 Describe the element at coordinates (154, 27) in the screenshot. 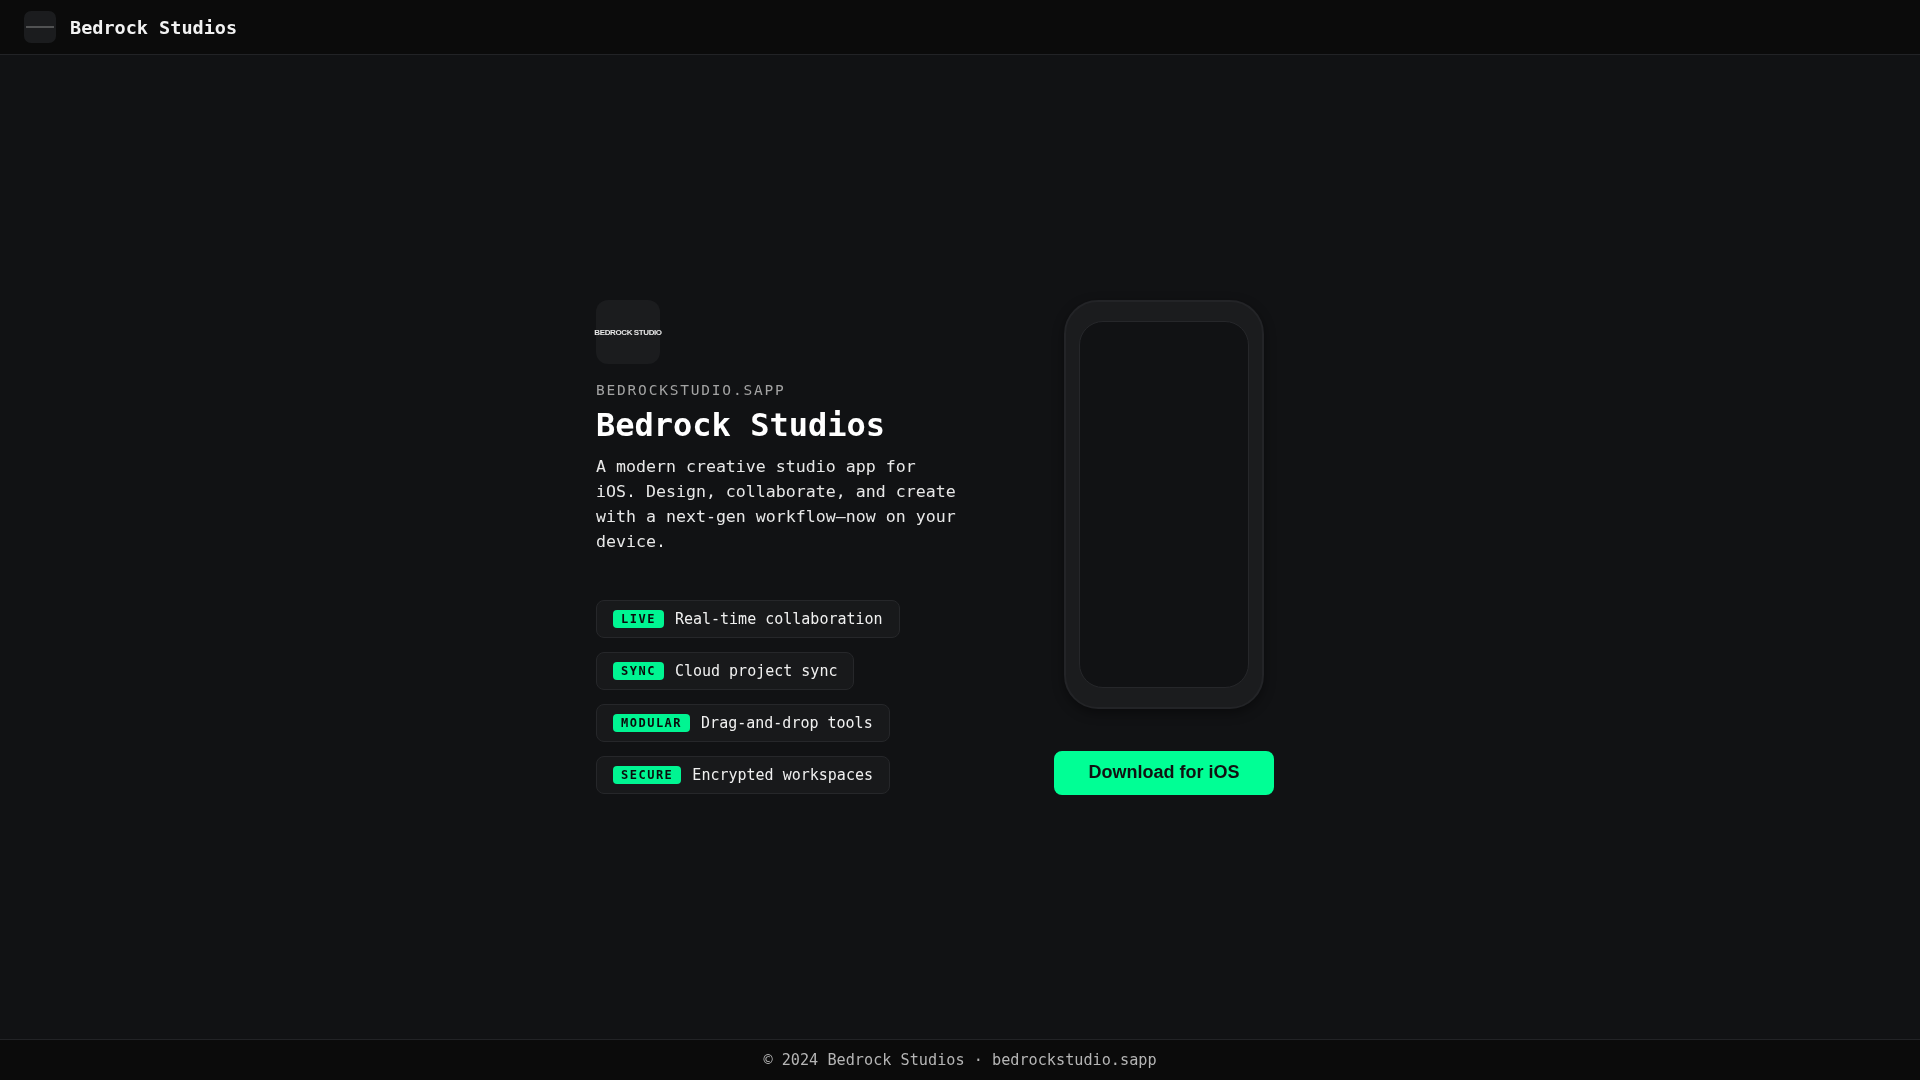

I see `site-title: Bedrock Studios` at that location.